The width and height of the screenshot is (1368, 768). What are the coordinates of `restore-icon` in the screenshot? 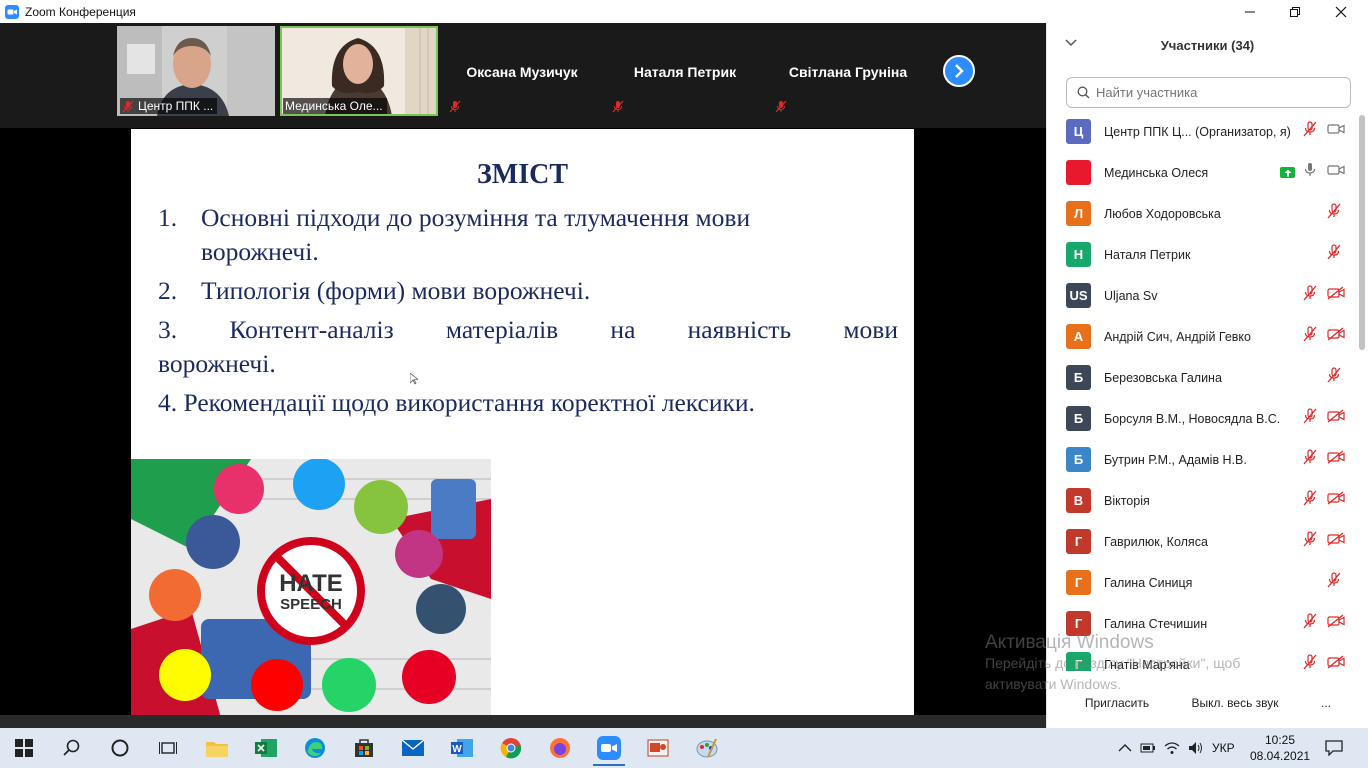 It's located at (1295, 11).